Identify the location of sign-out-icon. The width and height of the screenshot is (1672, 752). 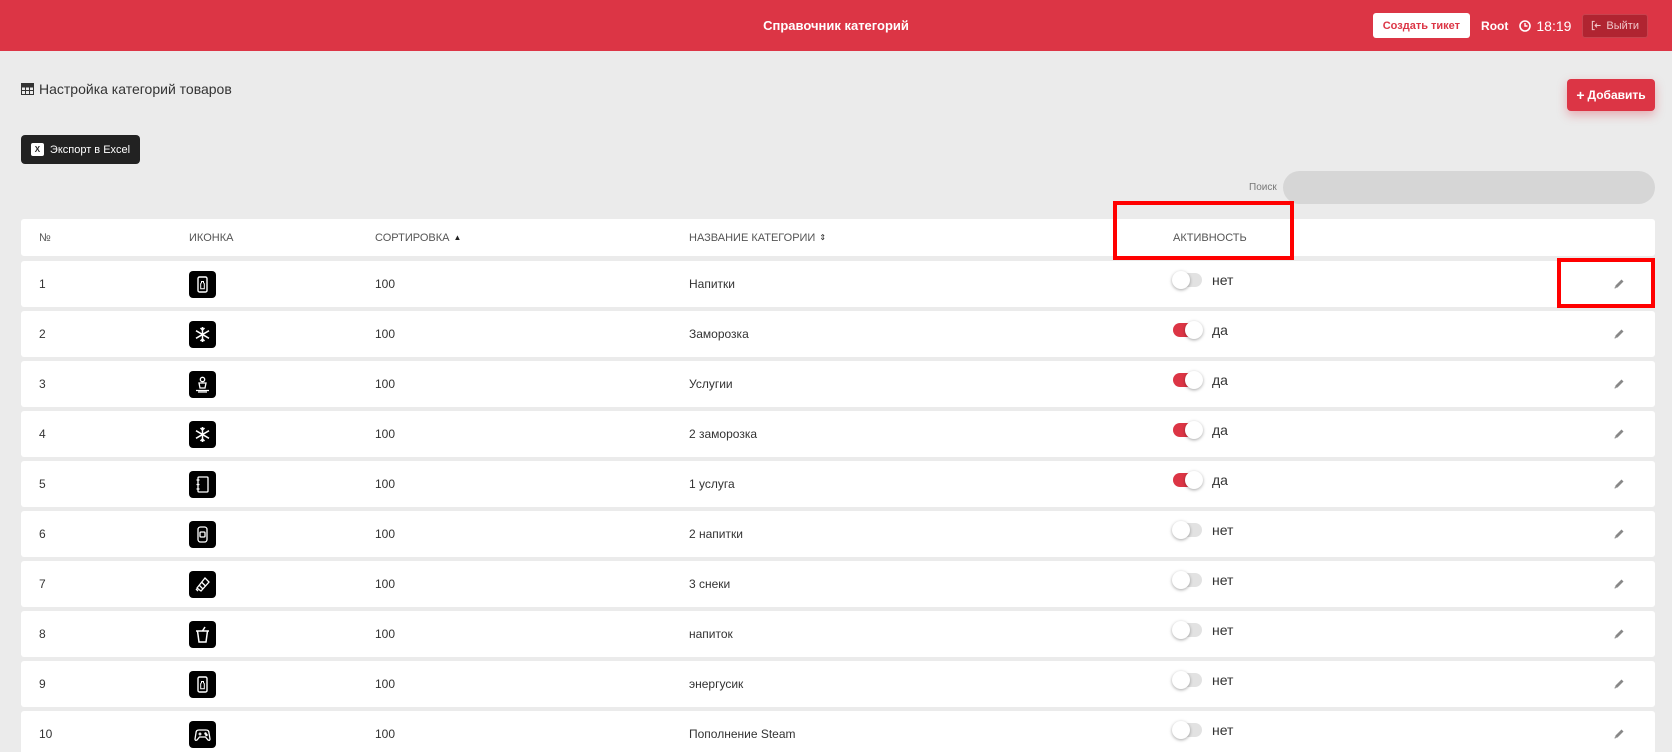
(1597, 25).